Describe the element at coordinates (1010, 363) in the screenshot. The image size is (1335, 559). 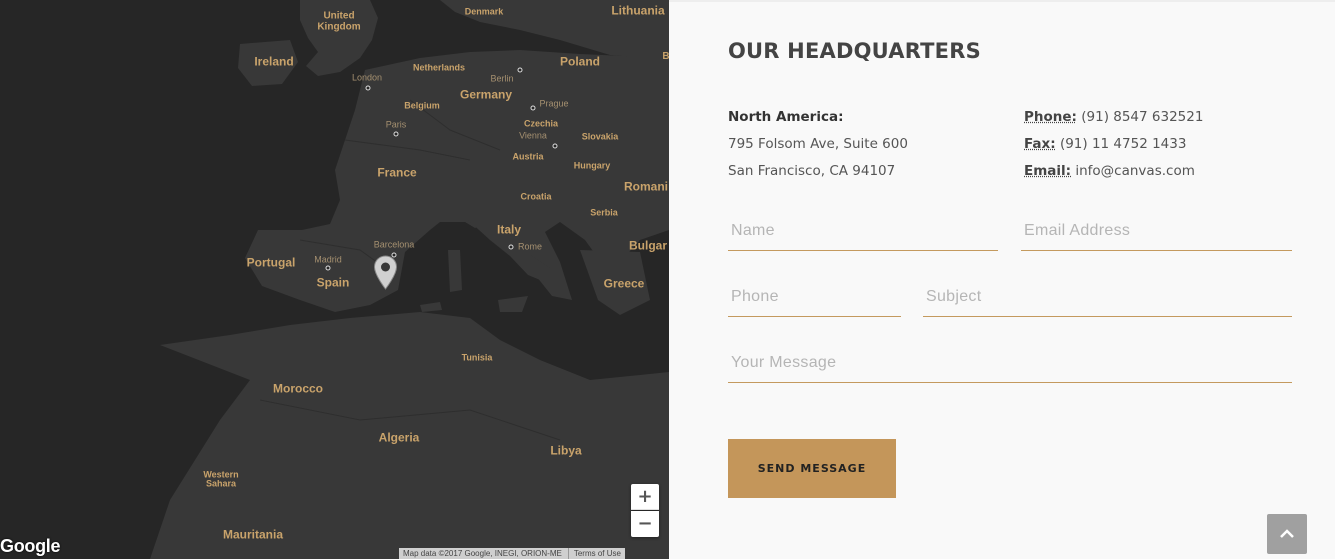
I see `message-textarea: Your Message` at that location.